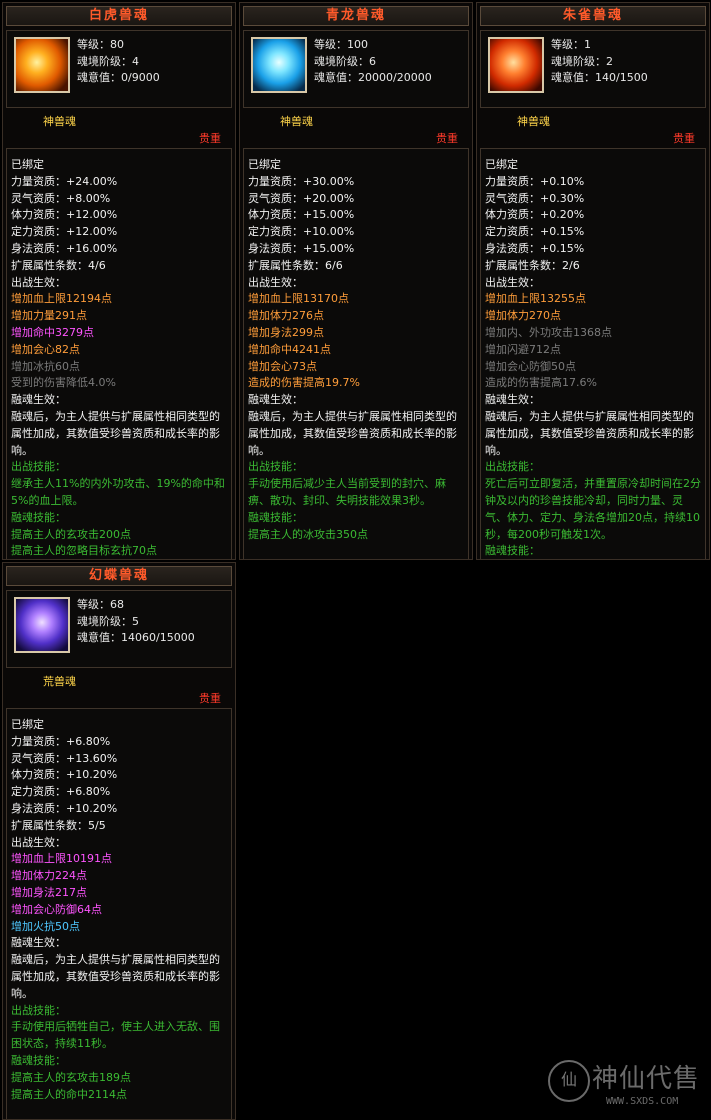  I want to click on card-title: 朱雀兽魂, so click(593, 16).